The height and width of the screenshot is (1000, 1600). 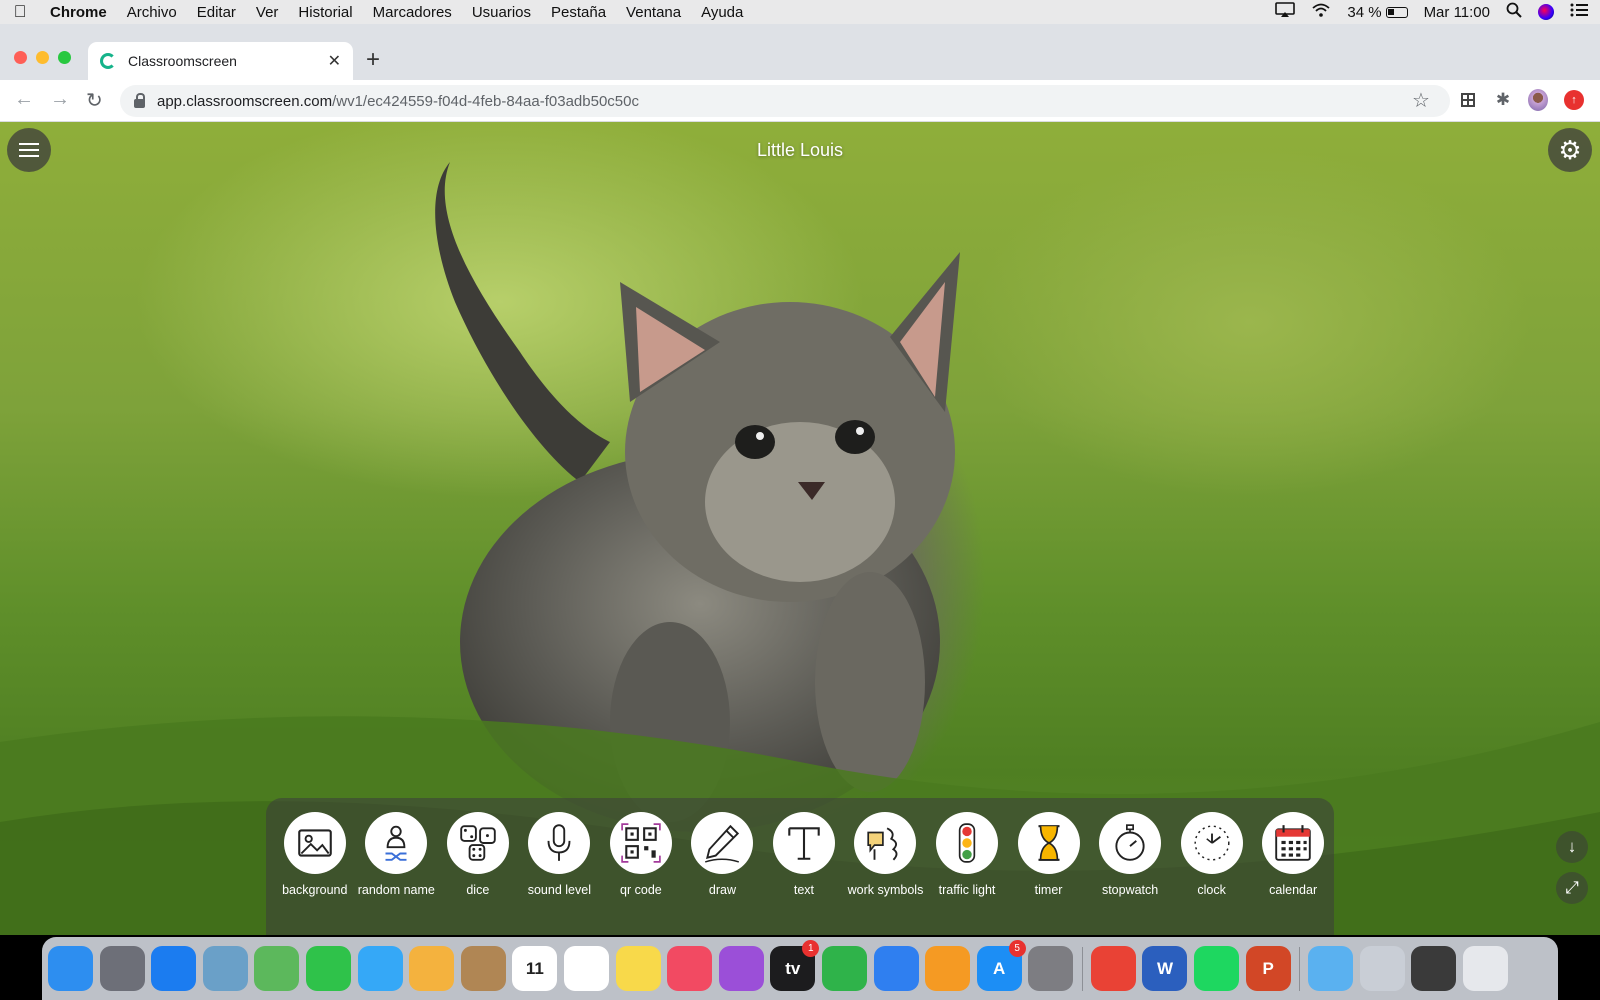 I want to click on menu-marcadores: Marcadores, so click(x=412, y=12).